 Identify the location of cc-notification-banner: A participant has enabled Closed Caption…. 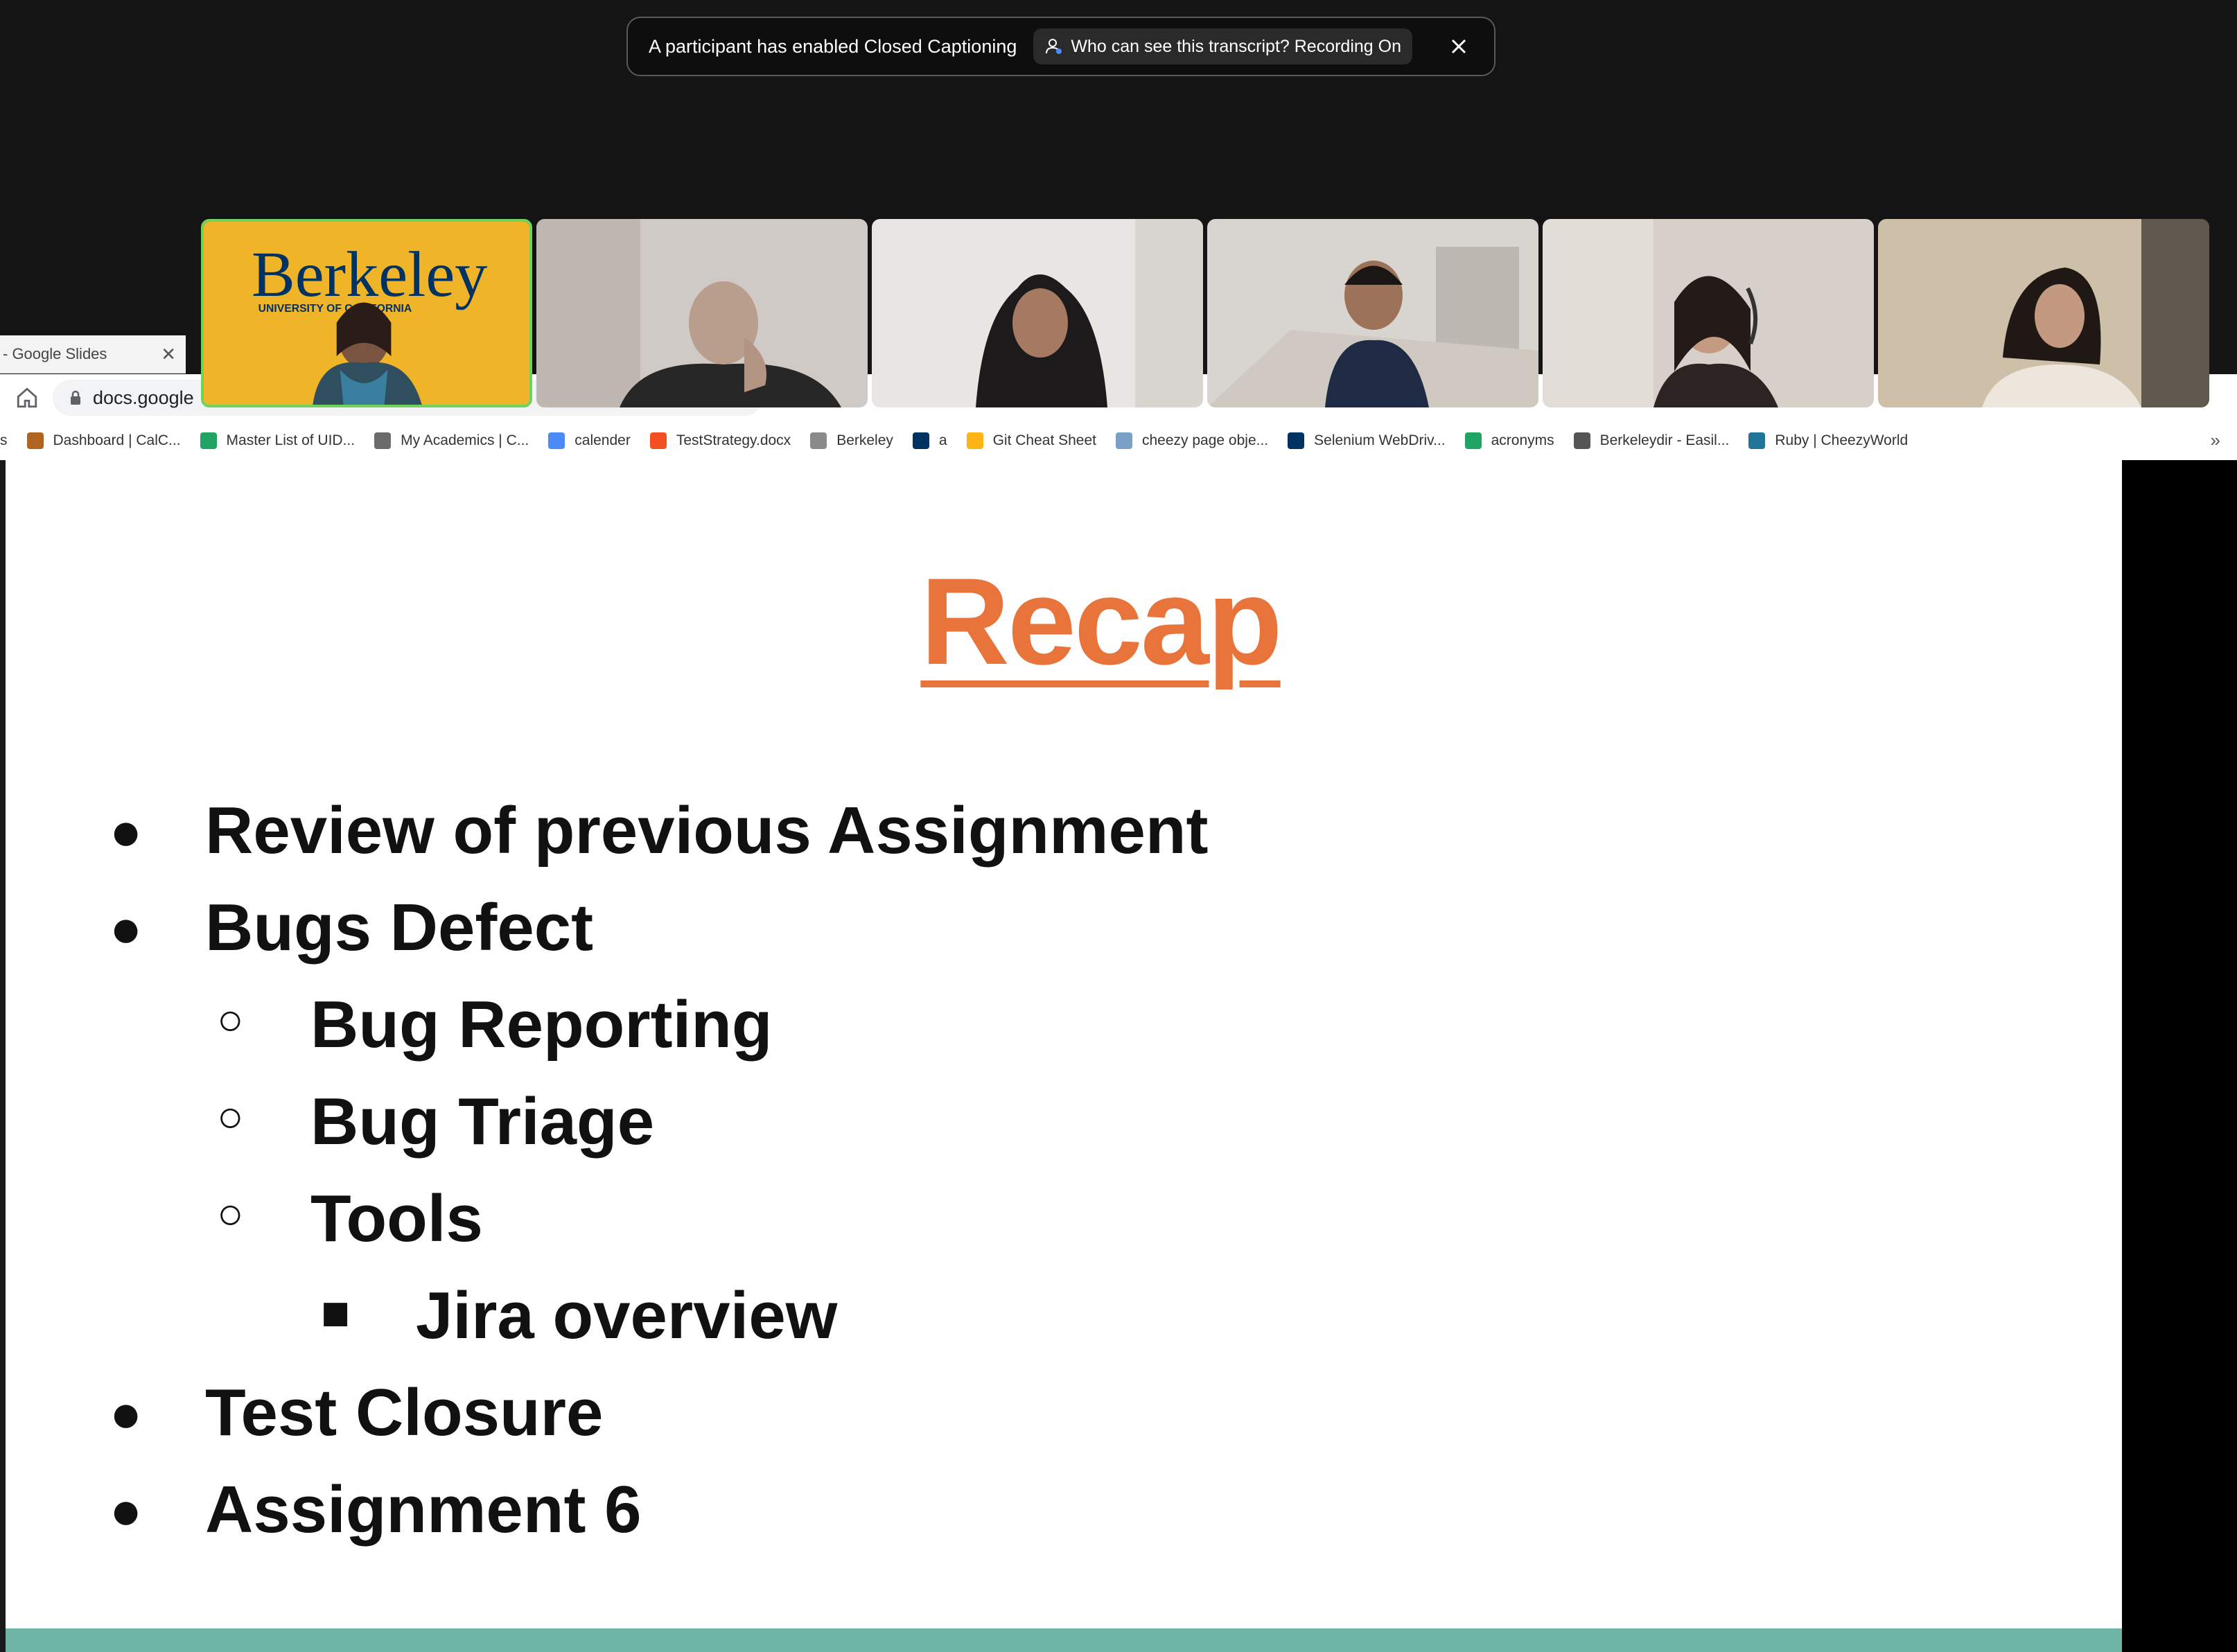
(1060, 46).